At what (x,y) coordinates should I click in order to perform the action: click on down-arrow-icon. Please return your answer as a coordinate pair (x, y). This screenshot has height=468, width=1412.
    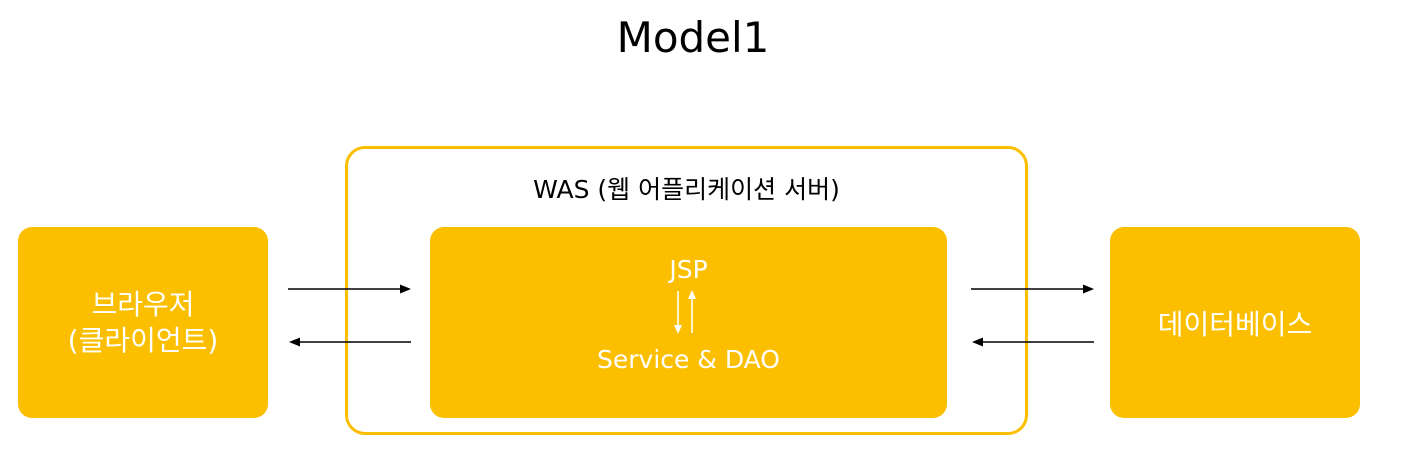
    Looking at the image, I should click on (678, 312).